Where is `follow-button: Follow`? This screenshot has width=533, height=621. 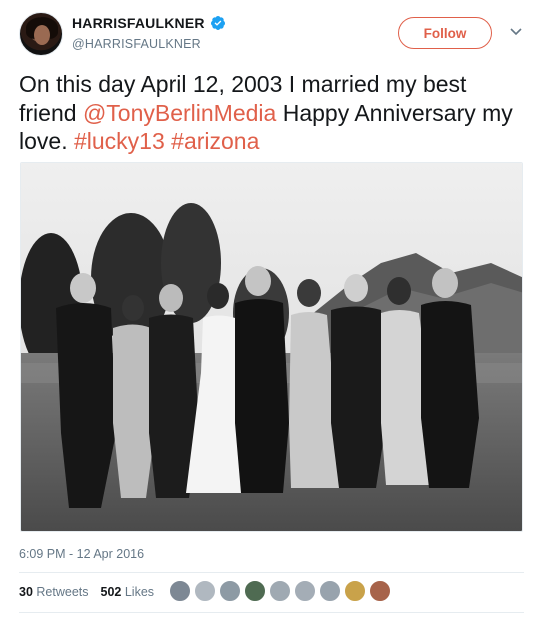
follow-button: Follow is located at coordinates (445, 33).